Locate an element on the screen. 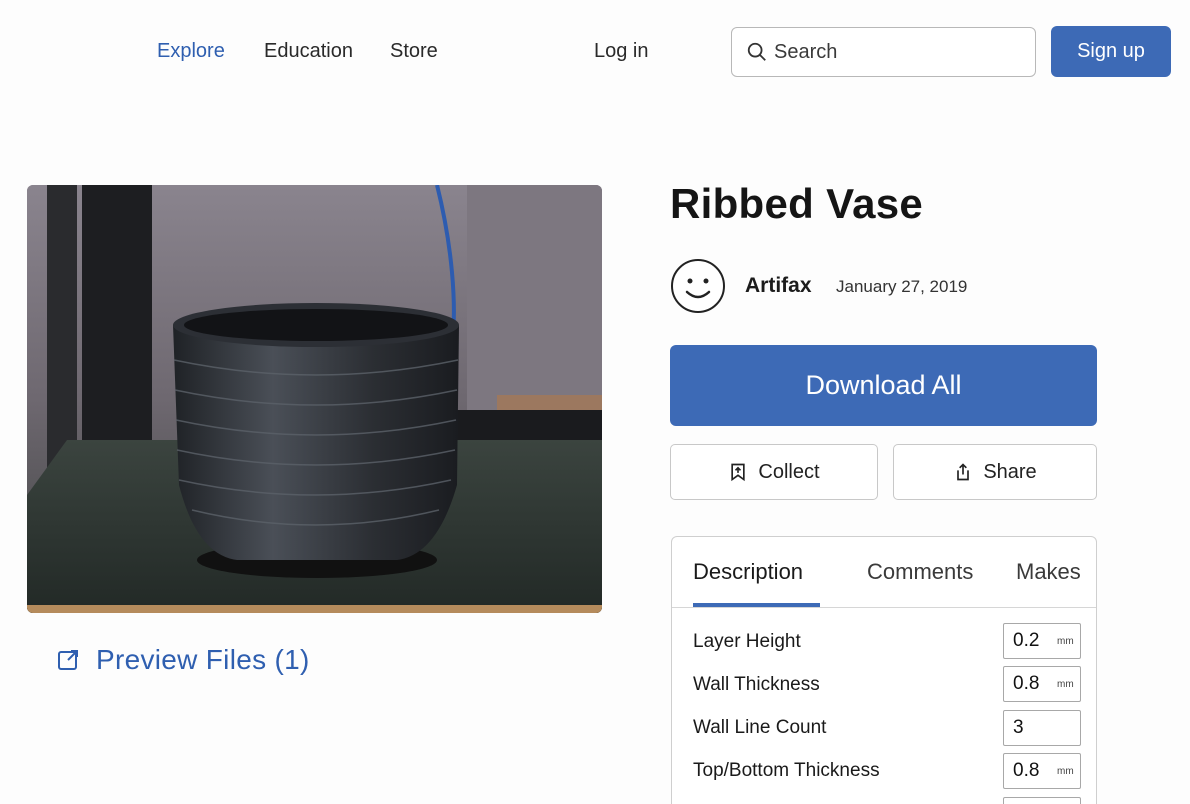 The width and height of the screenshot is (1190, 804). share-button: Share is located at coordinates (995, 472).